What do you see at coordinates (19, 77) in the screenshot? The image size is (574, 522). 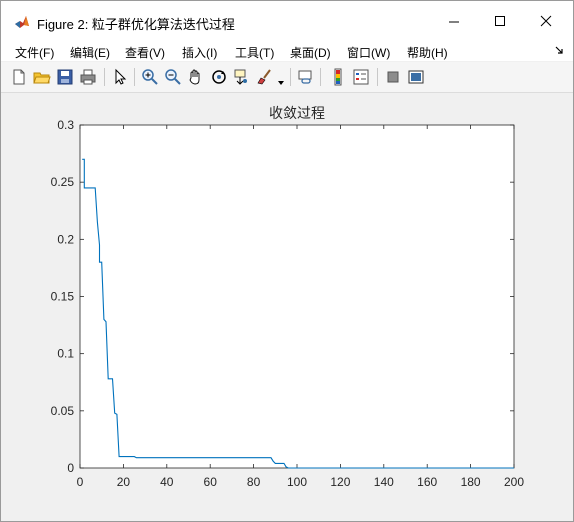 I see `new-figure-icon` at bounding box center [19, 77].